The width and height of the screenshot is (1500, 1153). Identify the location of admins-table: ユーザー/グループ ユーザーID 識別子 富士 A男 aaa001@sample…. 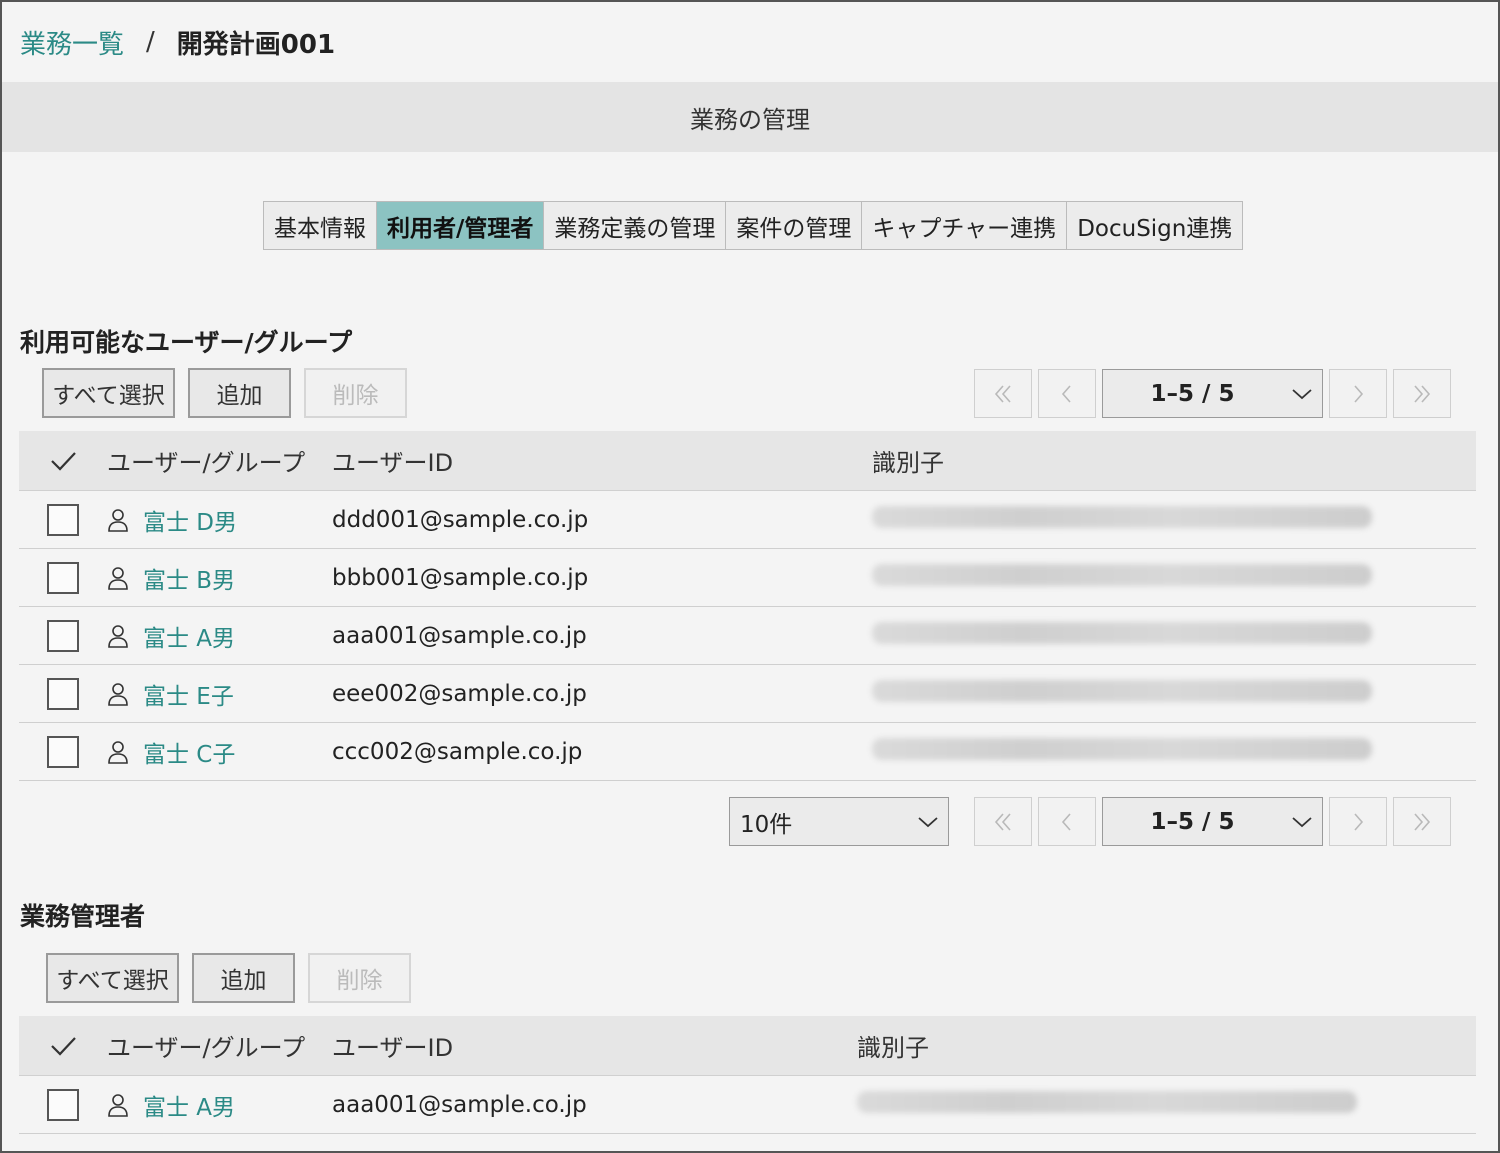
(747, 1075).